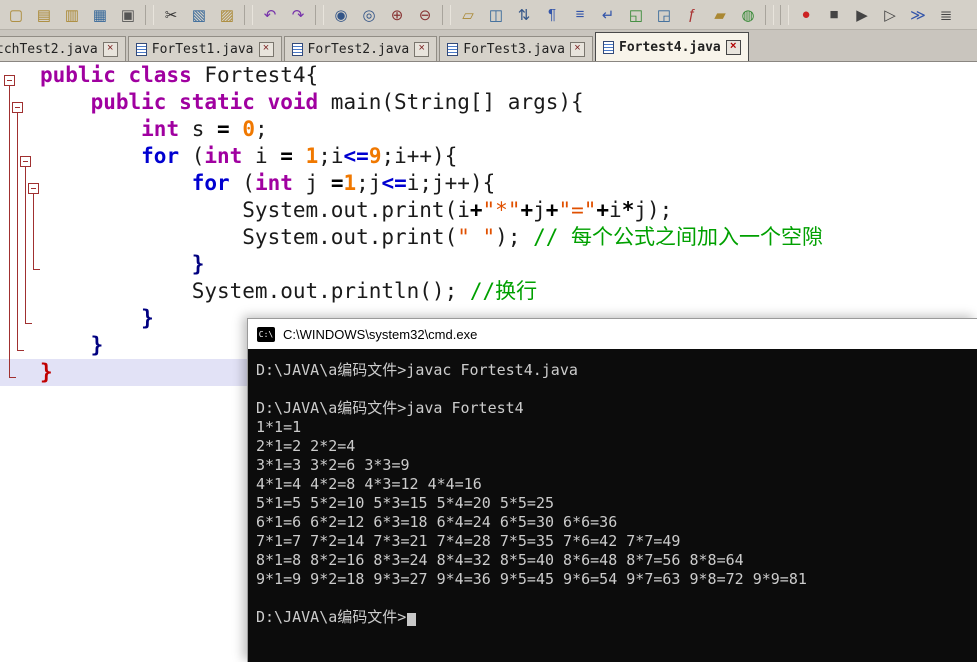  What do you see at coordinates (356, 156) in the screenshot?
I see `code-token: <=` at bounding box center [356, 156].